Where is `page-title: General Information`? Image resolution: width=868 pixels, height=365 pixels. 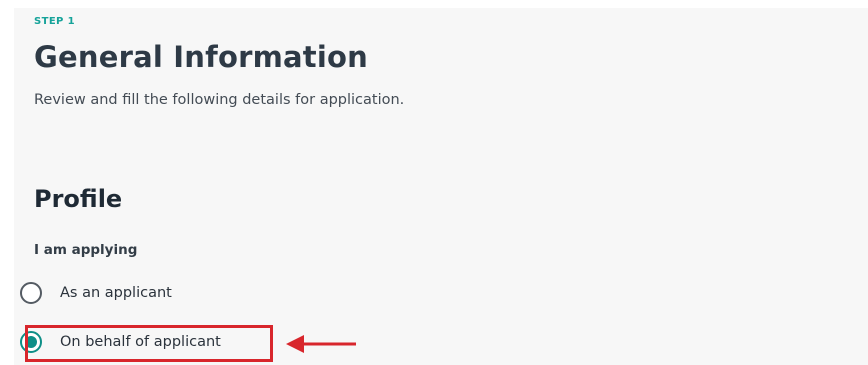 page-title: General Information is located at coordinates (201, 57).